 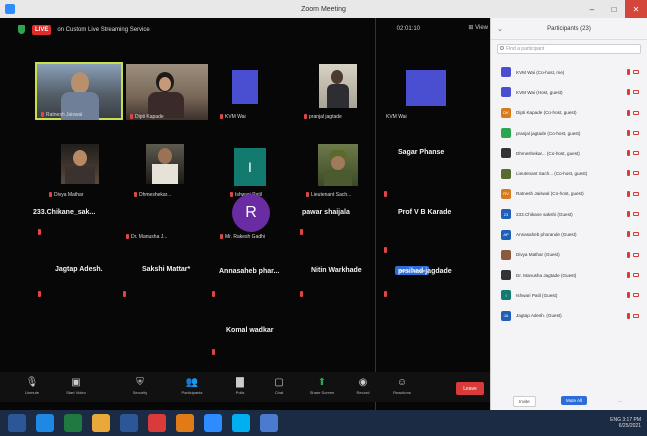 I want to click on folder-icon, so click(x=101, y=423).